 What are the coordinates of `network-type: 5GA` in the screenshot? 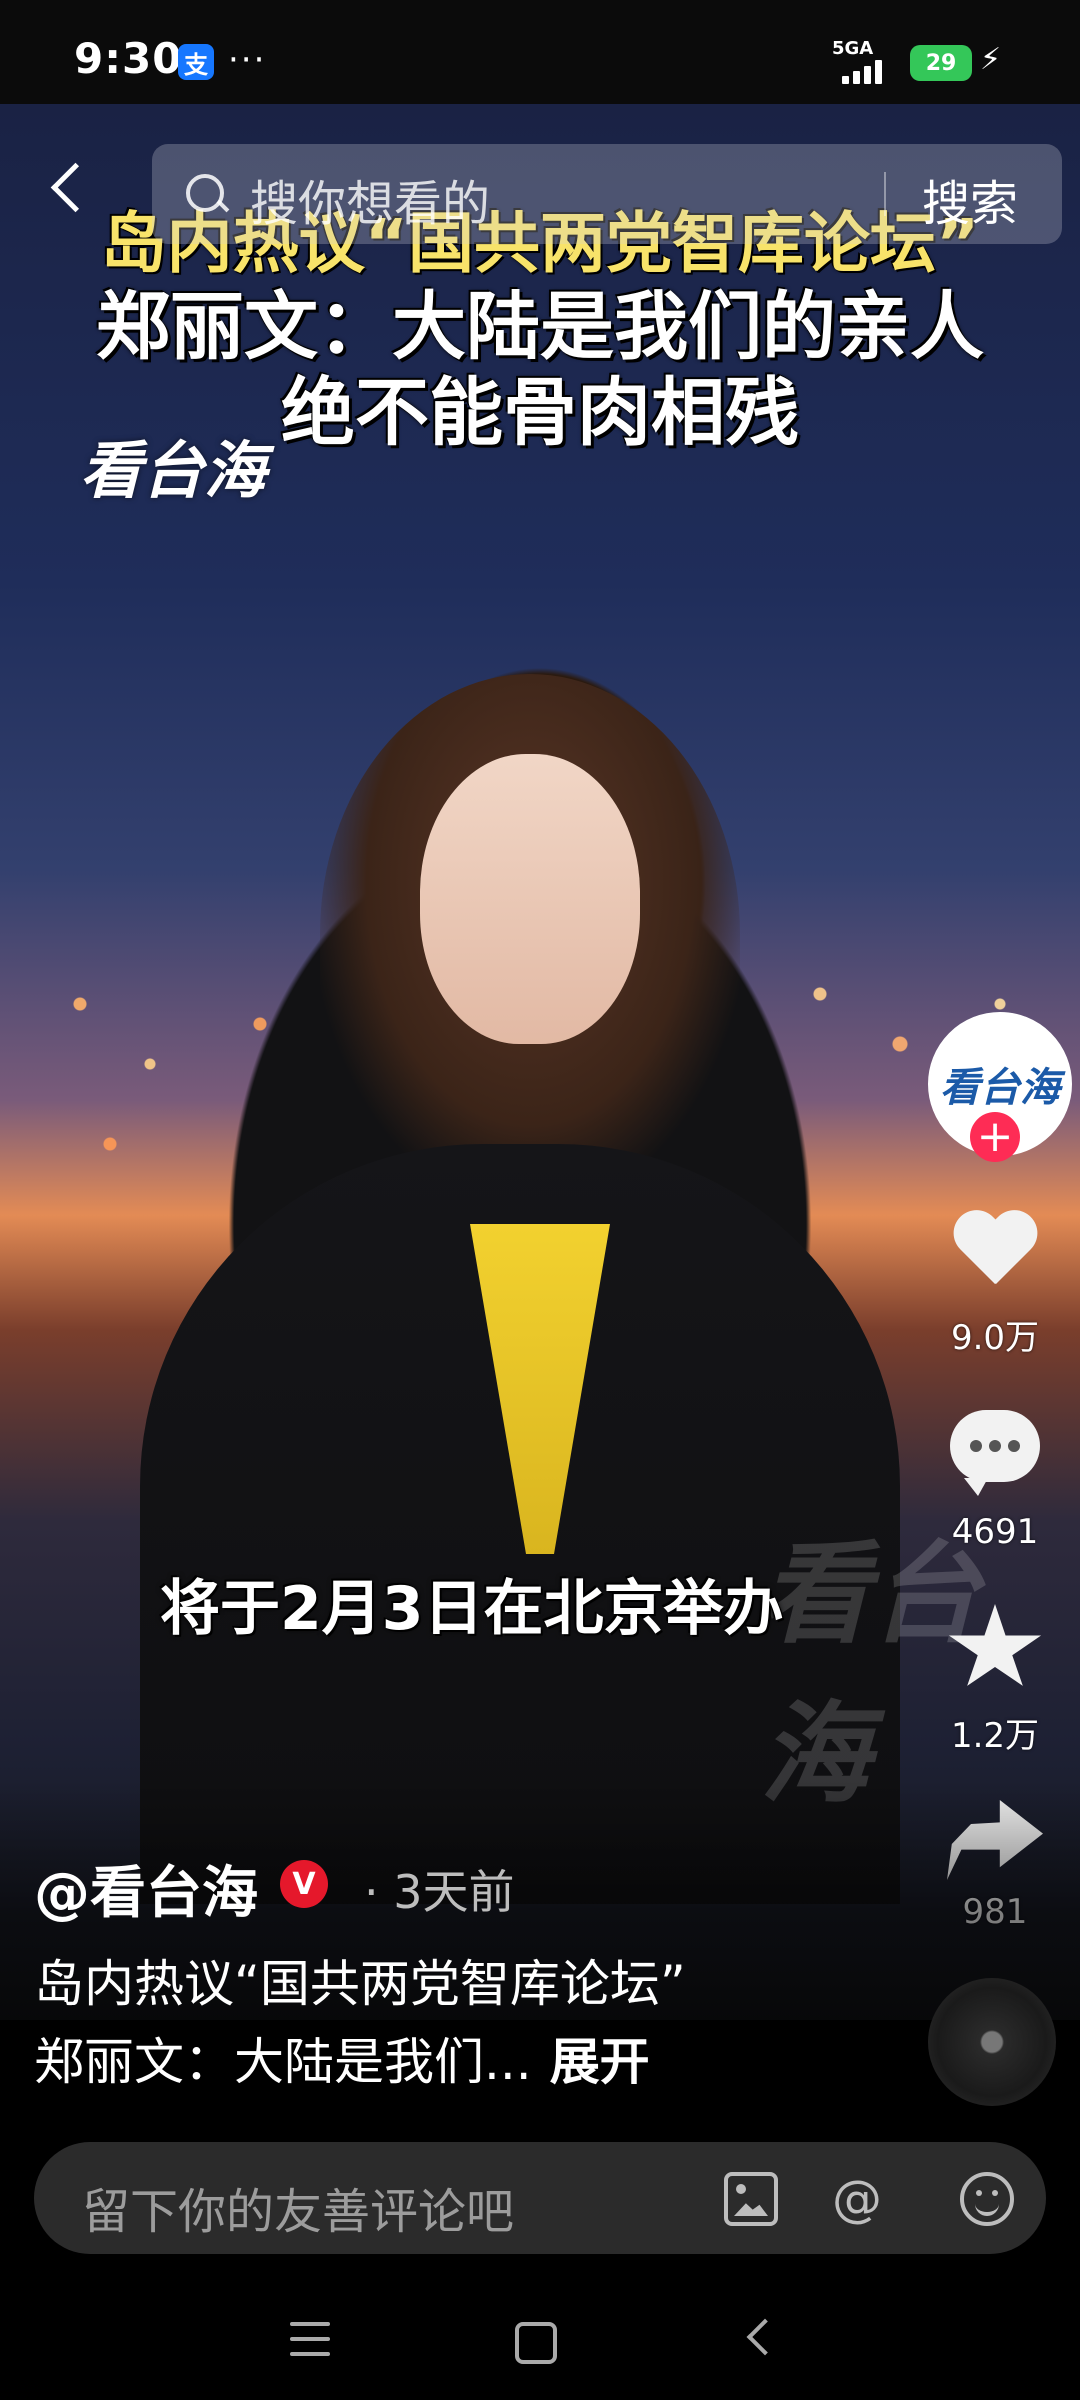 It's located at (853, 48).